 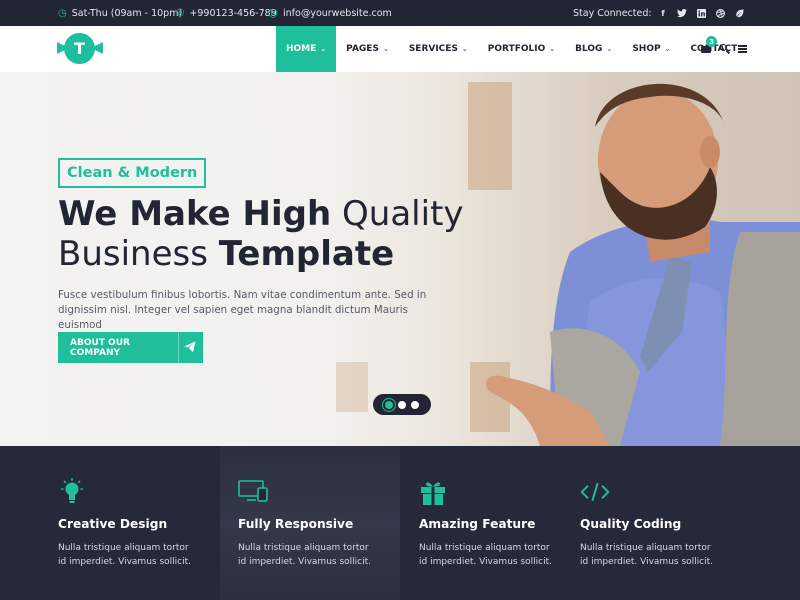 I want to click on clock-icon: ◷, so click(x=62, y=13).